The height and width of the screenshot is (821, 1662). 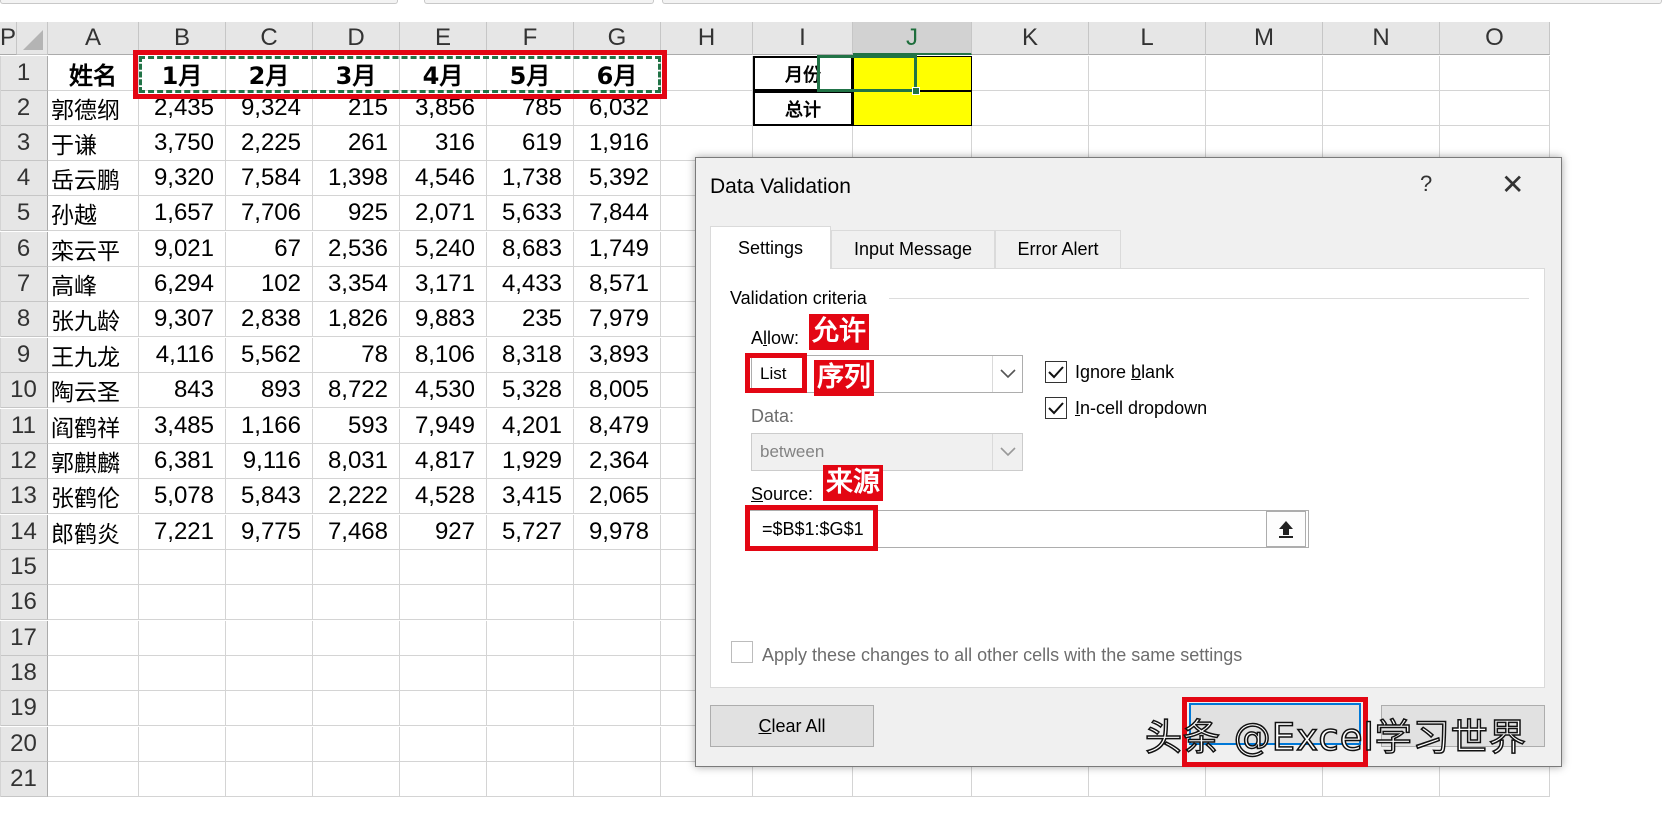 I want to click on chevron-down-icon, so click(x=1007, y=374).